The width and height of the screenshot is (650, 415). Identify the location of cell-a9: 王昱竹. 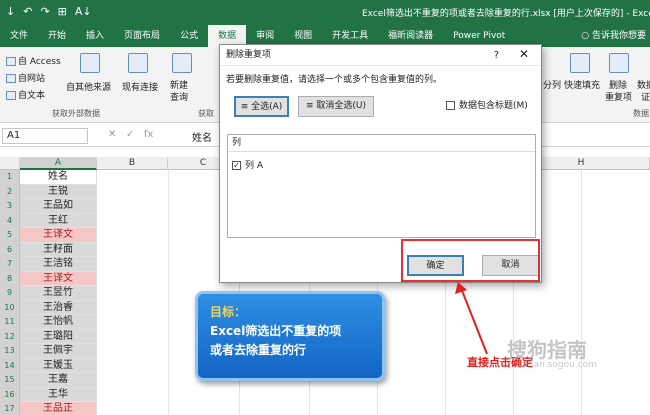
(58, 293).